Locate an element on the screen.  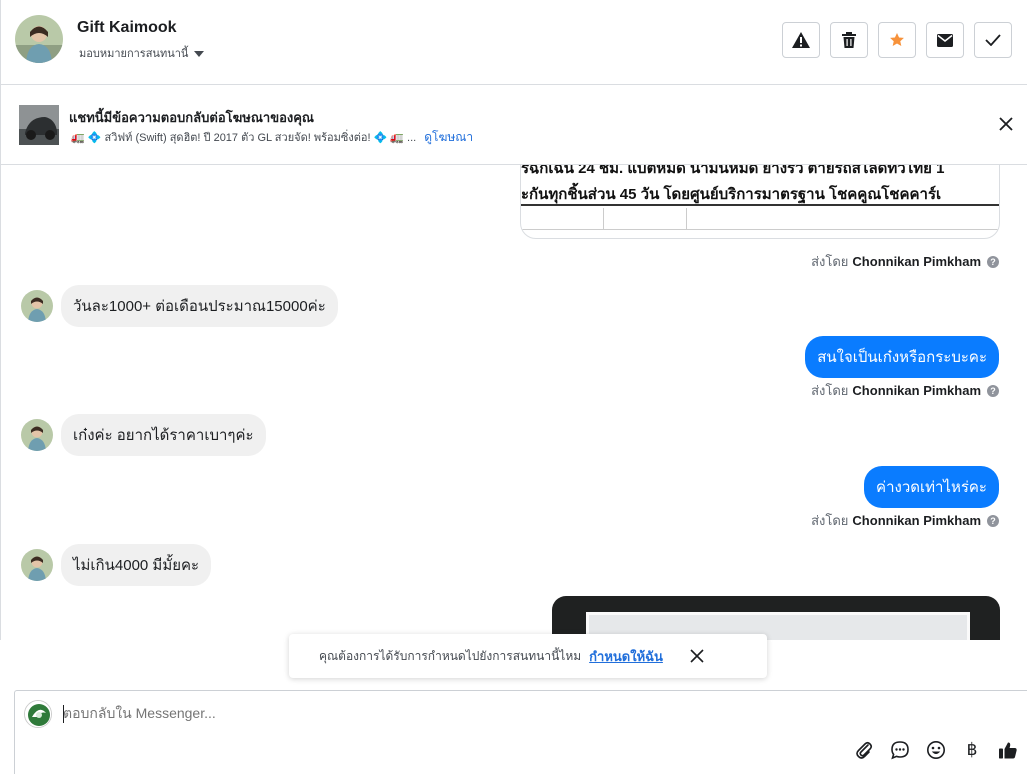
mark-done-button is located at coordinates (993, 40).